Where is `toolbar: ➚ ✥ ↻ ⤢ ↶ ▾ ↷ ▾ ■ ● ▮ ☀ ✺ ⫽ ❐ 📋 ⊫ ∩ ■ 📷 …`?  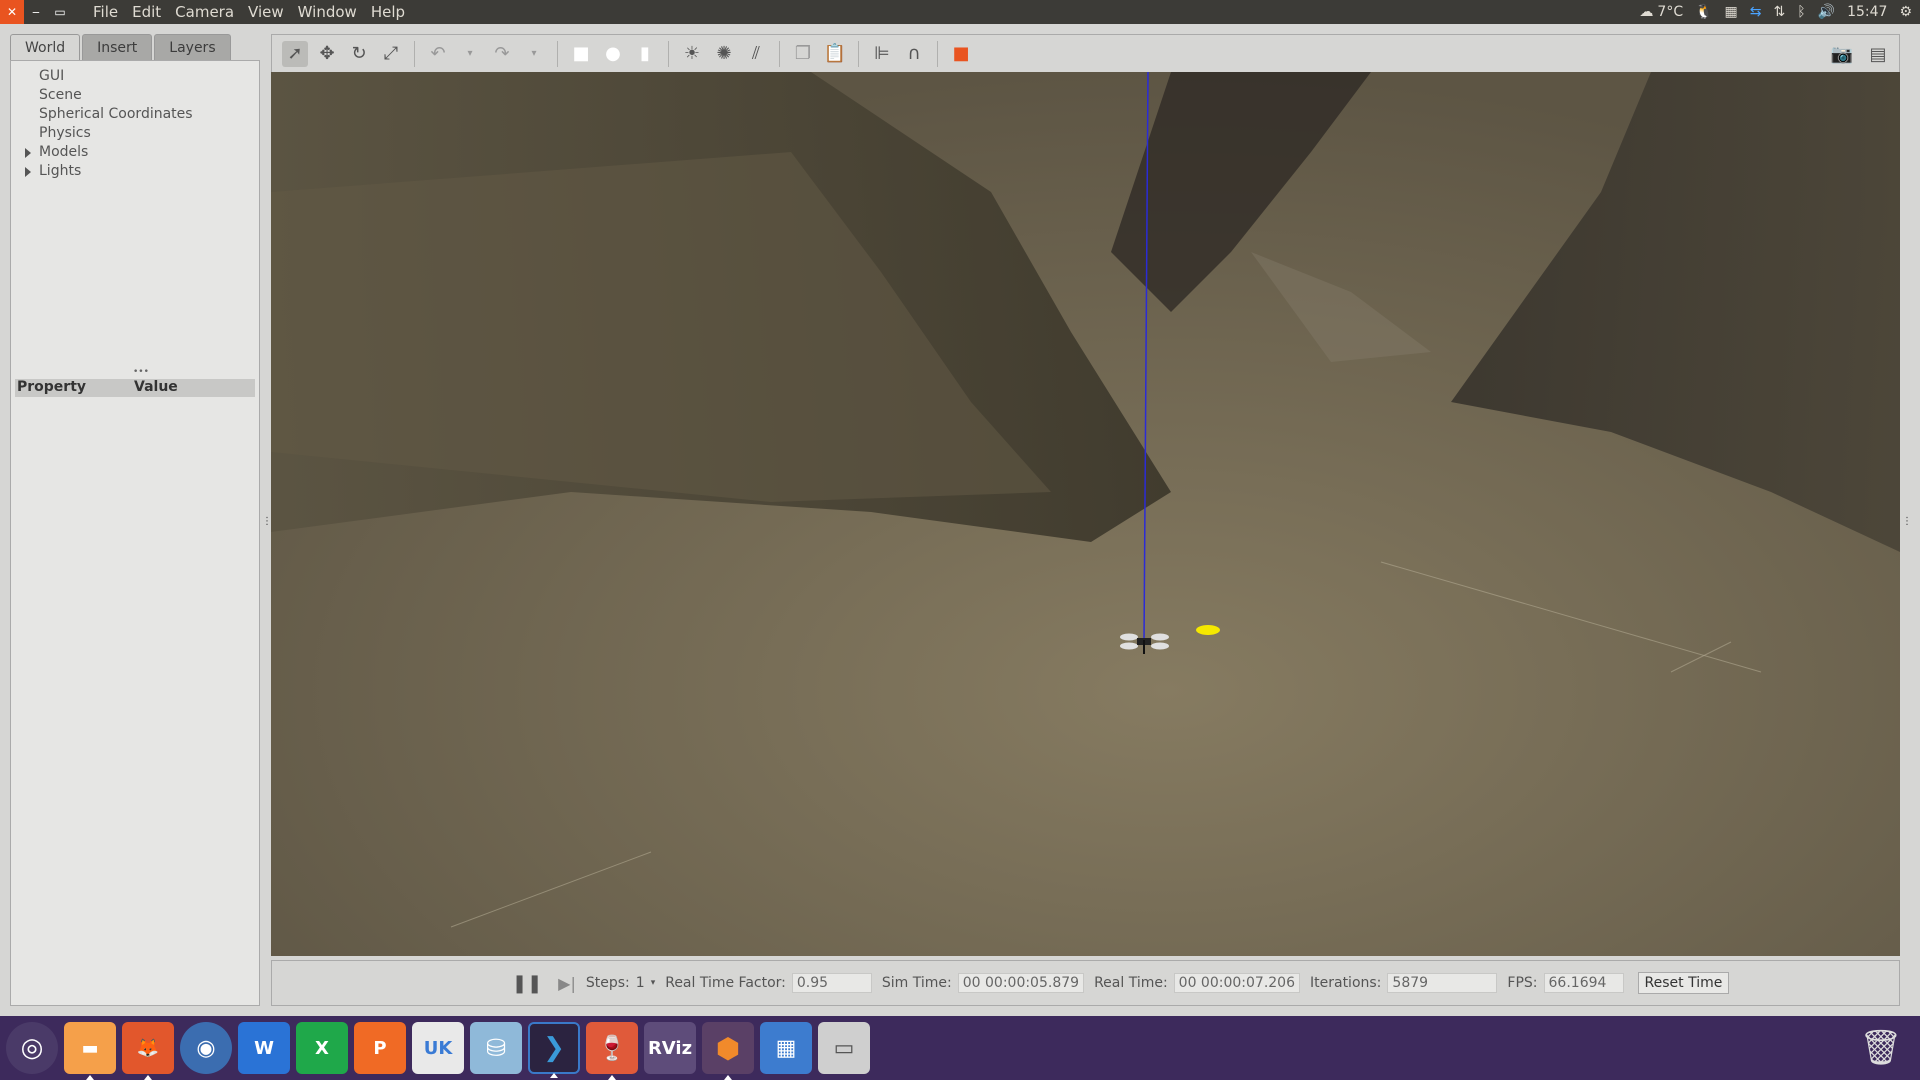
toolbar: ➚ ✥ ↻ ⤢ ↶ ▾ ↷ ▾ ■ ● ▮ ☀ ✺ ⫽ ❐ 📋 ⊫ ∩ ■ 📷 … is located at coordinates (1085, 53).